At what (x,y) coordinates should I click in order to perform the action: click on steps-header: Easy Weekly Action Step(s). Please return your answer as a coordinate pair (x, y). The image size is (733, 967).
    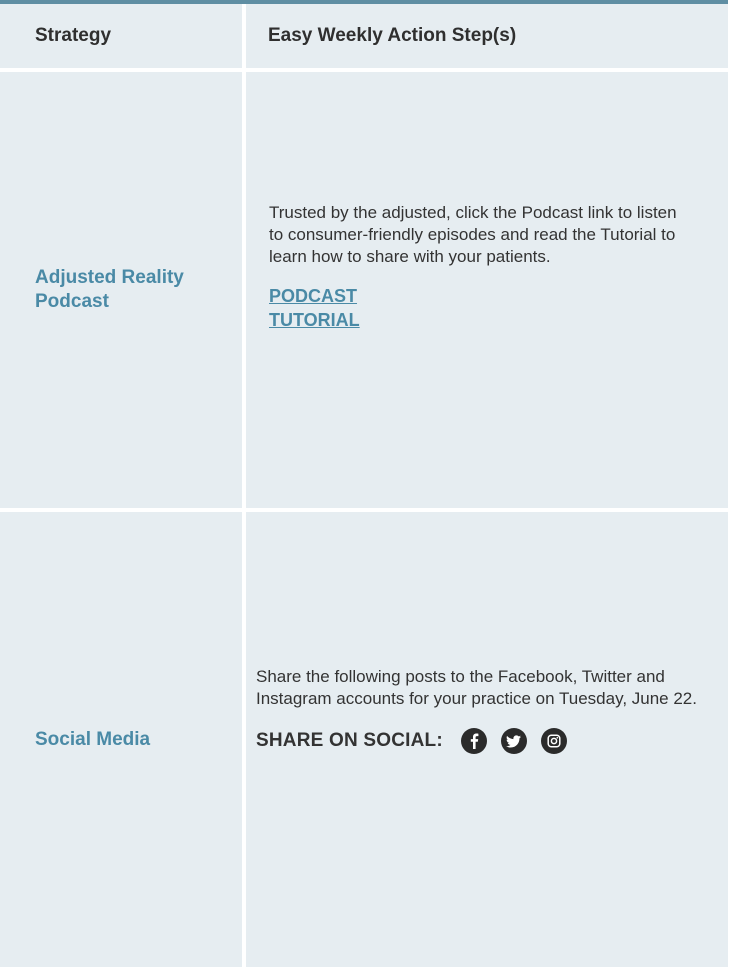
    Looking at the image, I should click on (487, 36).